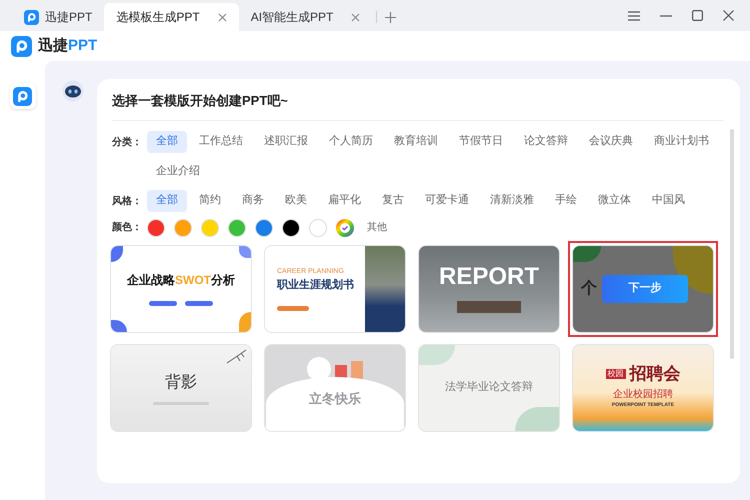  I want to click on filter-option: 欧美, so click(296, 201).